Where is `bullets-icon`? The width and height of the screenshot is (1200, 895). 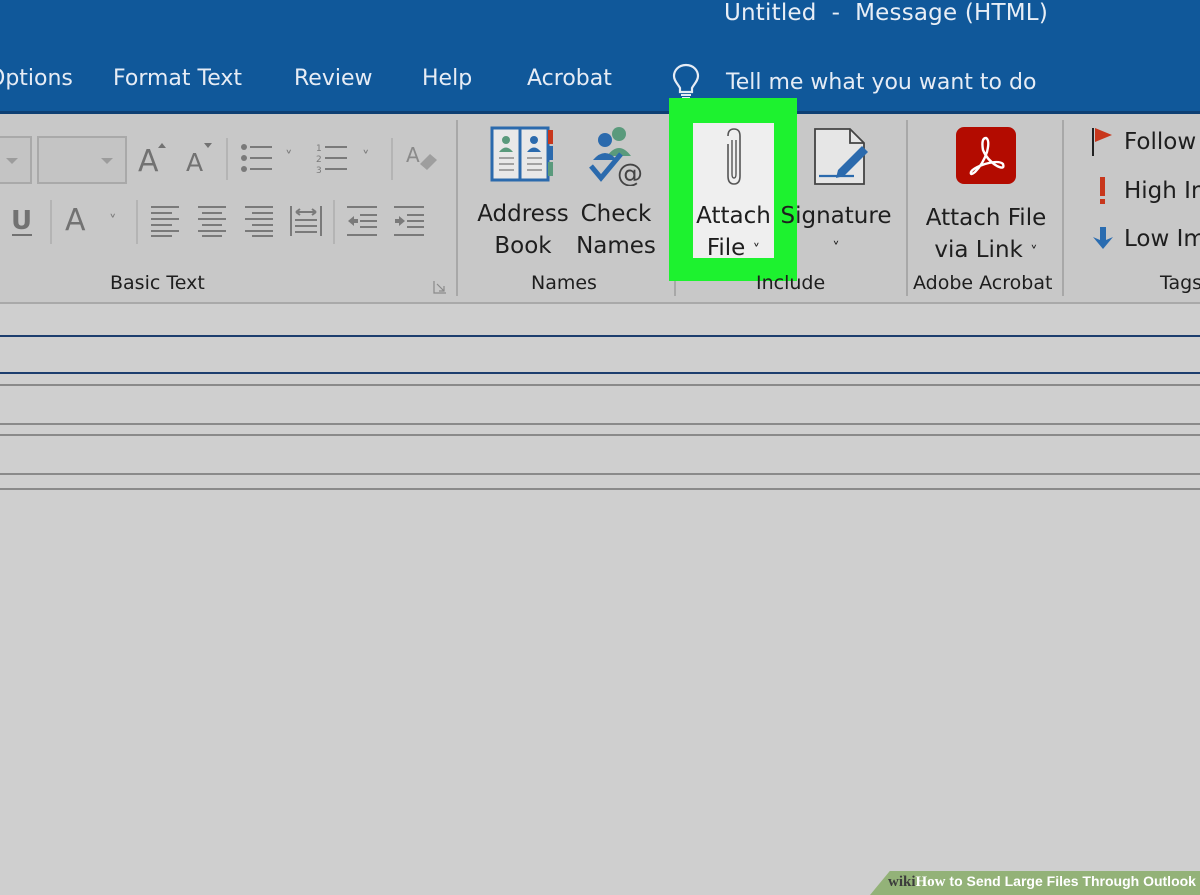
bullets-icon is located at coordinates (256, 158).